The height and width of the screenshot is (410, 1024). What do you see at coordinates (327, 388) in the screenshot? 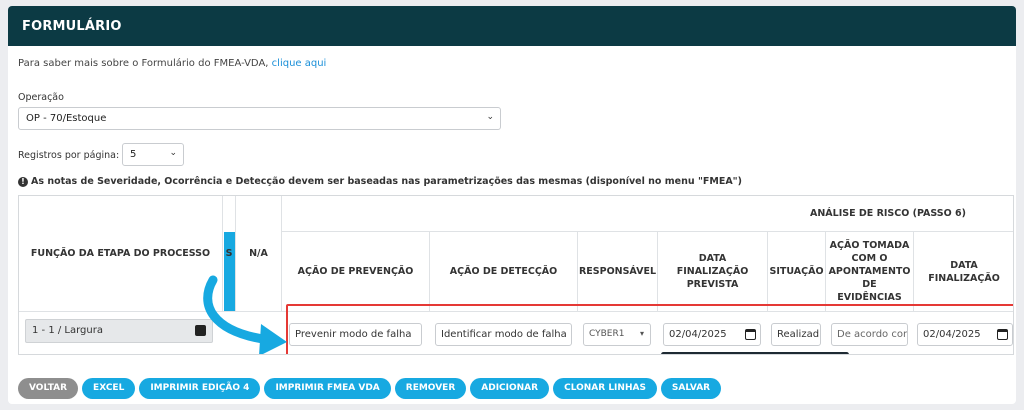
I see `imprimir-fmea-button: IMPRIMIR FMEA VDA` at bounding box center [327, 388].